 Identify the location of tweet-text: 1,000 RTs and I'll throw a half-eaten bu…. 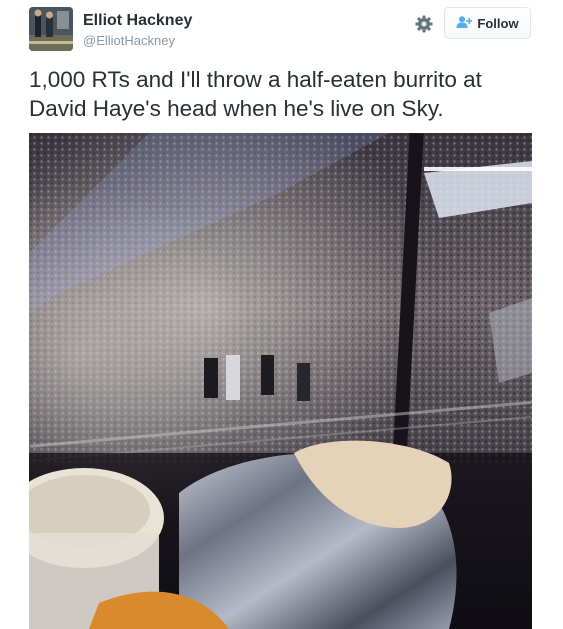
(255, 94).